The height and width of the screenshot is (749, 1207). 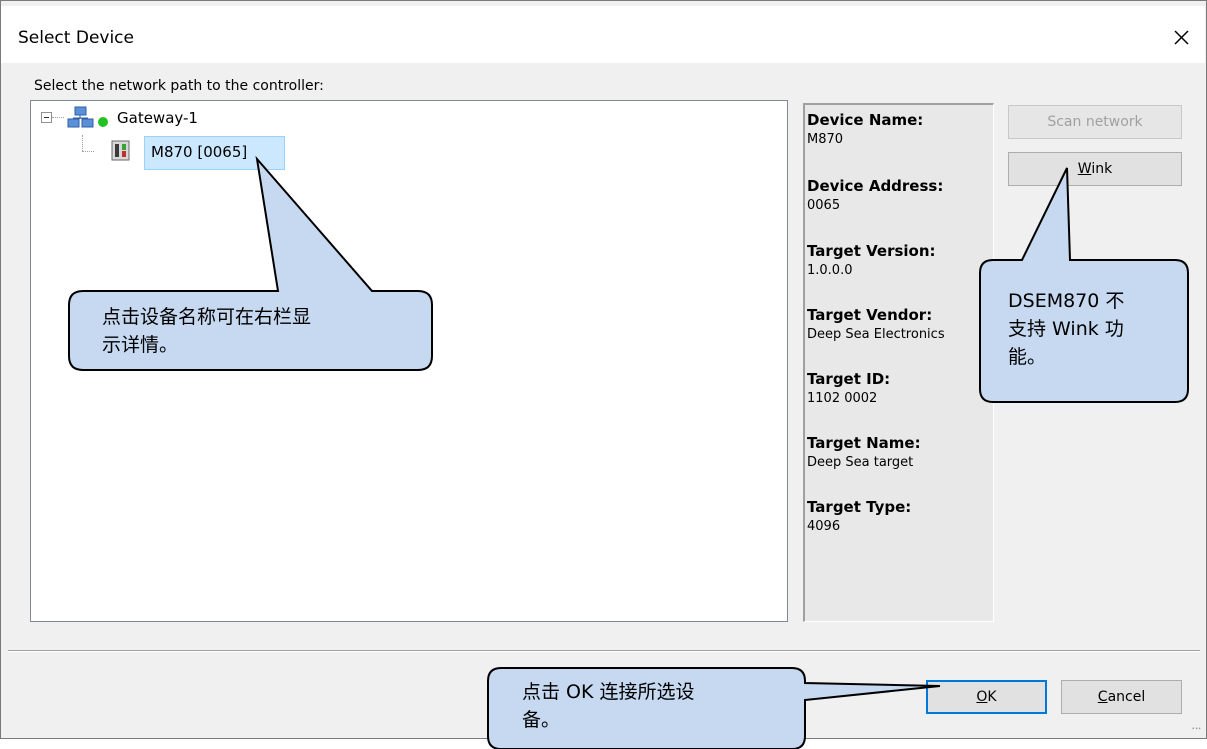 I want to click on wink-callout-line1: DSEM870 不, so click(x=1066, y=301).